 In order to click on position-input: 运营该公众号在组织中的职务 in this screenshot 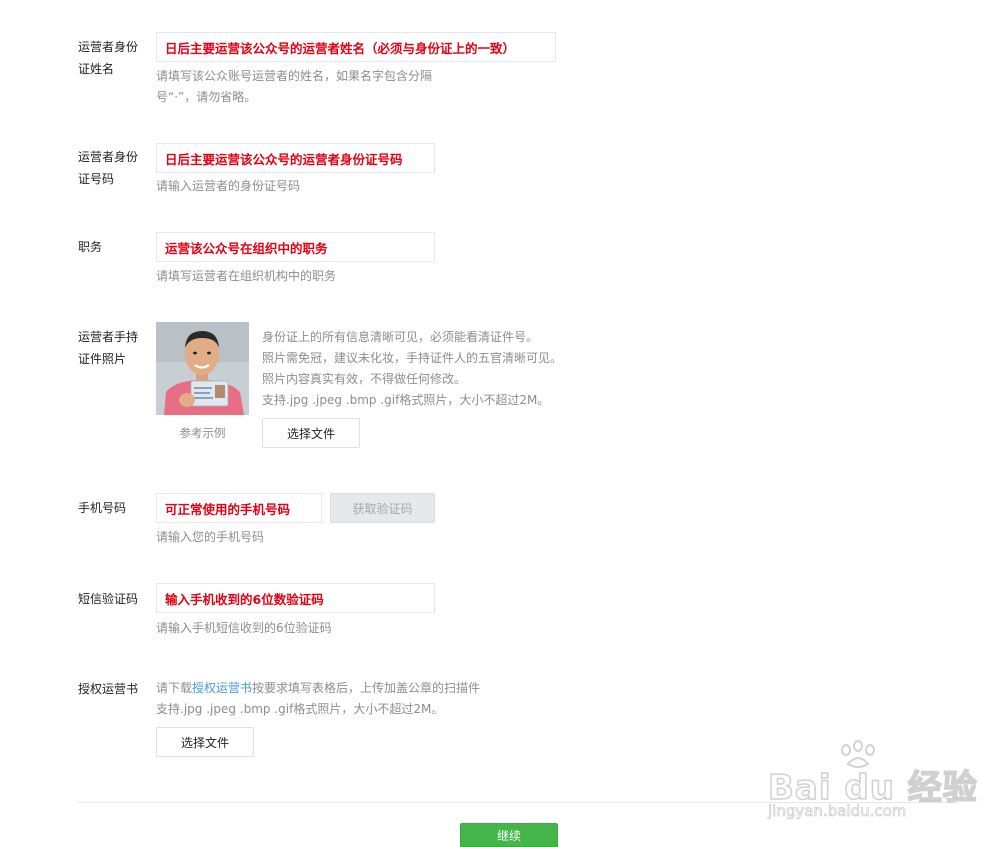, I will do `click(295, 247)`.